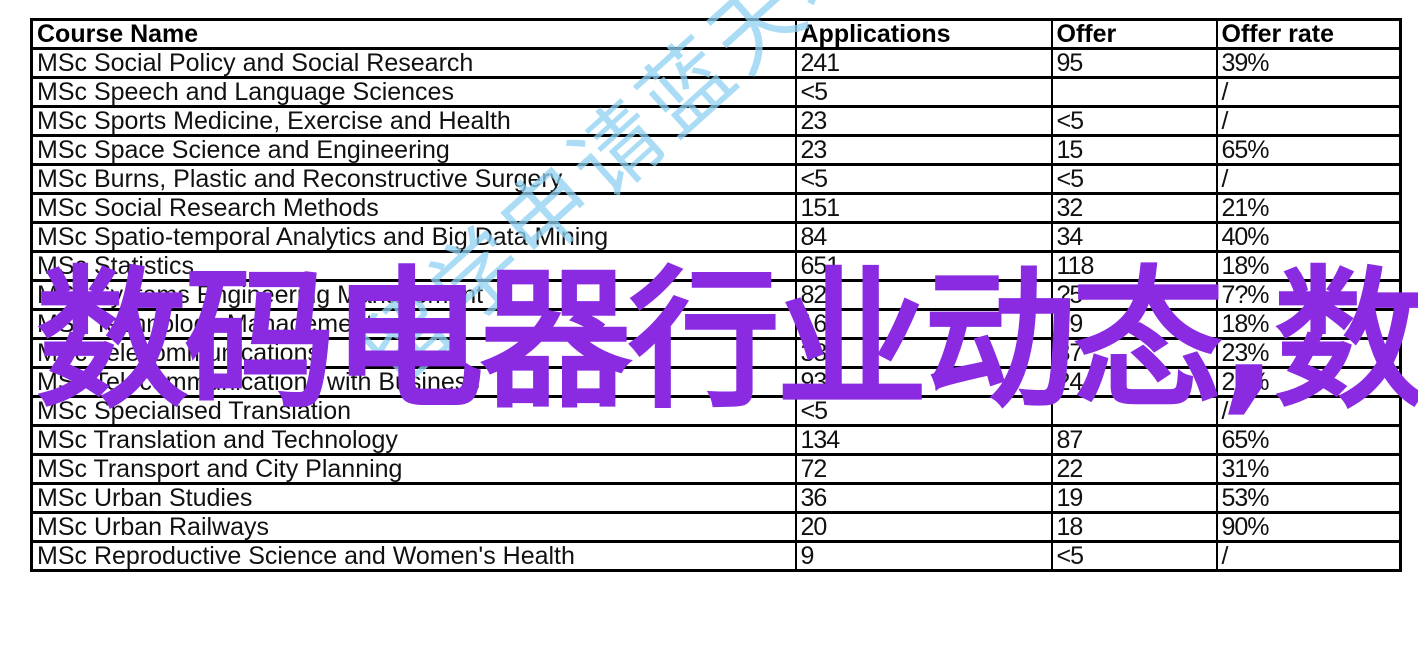 This screenshot has height=650, width=1418. Describe the element at coordinates (923, 469) in the screenshot. I see `cell-applications: 72` at that location.